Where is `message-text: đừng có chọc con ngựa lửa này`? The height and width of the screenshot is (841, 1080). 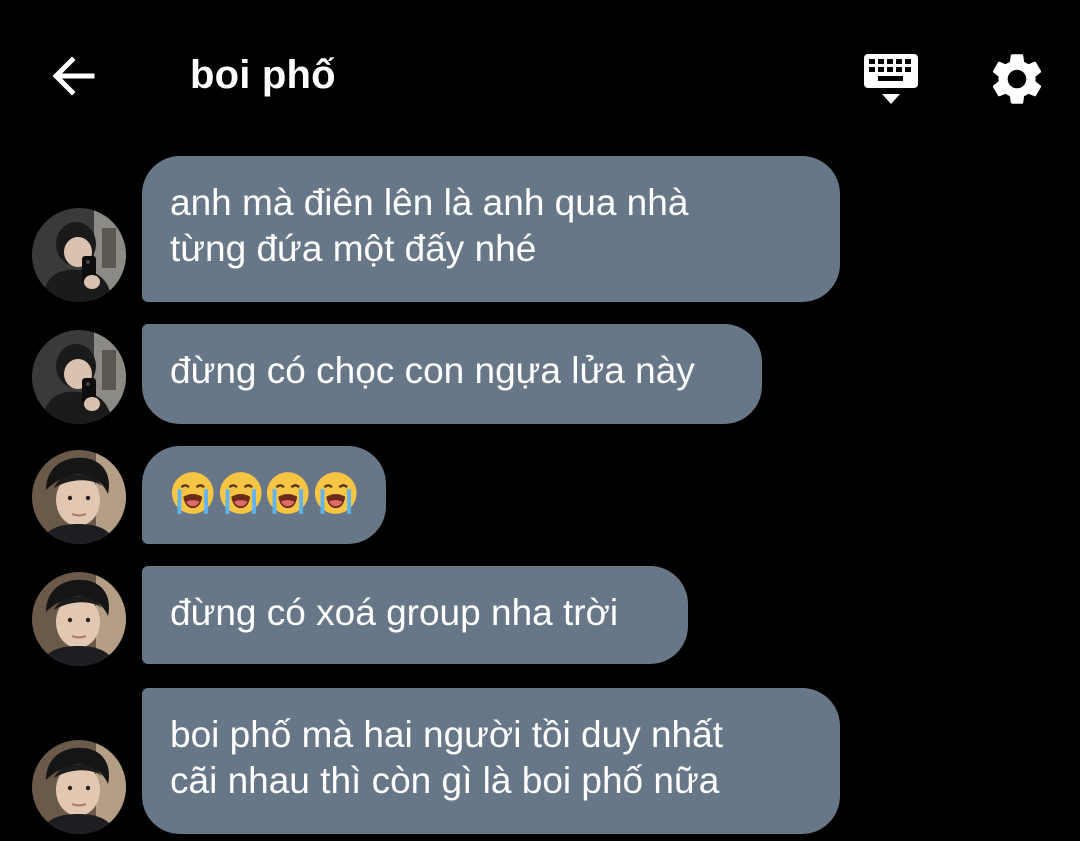 message-text: đừng có chọc con ngựa lửa này is located at coordinates (432, 370).